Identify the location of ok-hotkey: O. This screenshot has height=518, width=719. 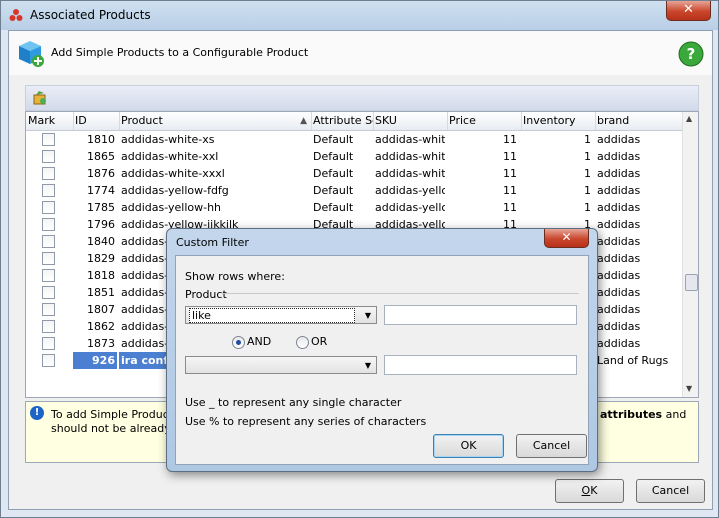
(586, 490).